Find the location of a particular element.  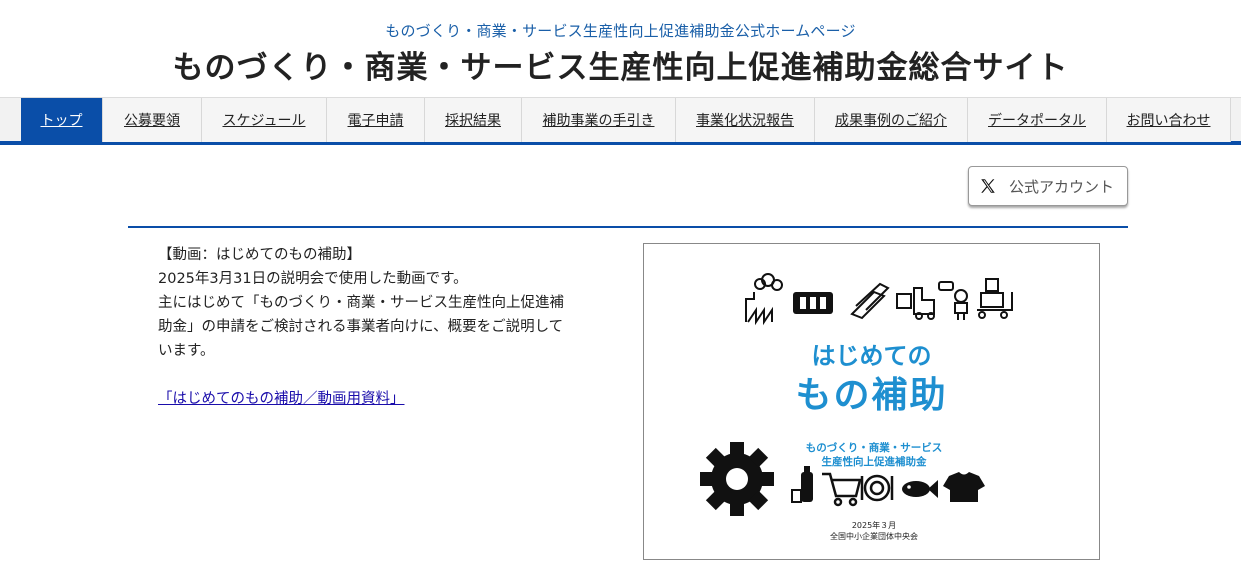

video-text-line1: 2025年3月31日の説明会で使用した動画です。 is located at coordinates (313, 279).